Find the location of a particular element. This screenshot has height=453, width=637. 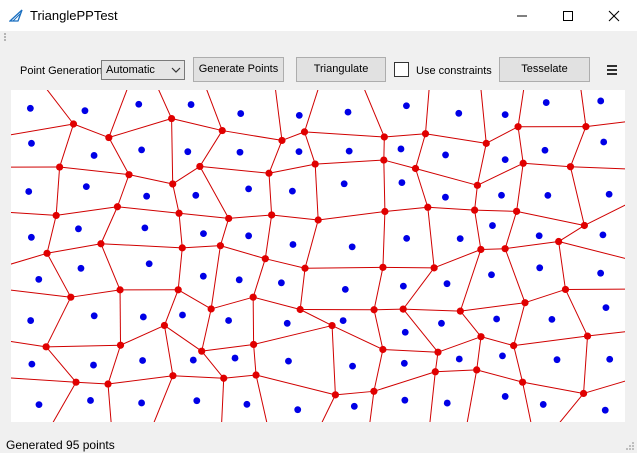

minimize-button is located at coordinates (522, 15).